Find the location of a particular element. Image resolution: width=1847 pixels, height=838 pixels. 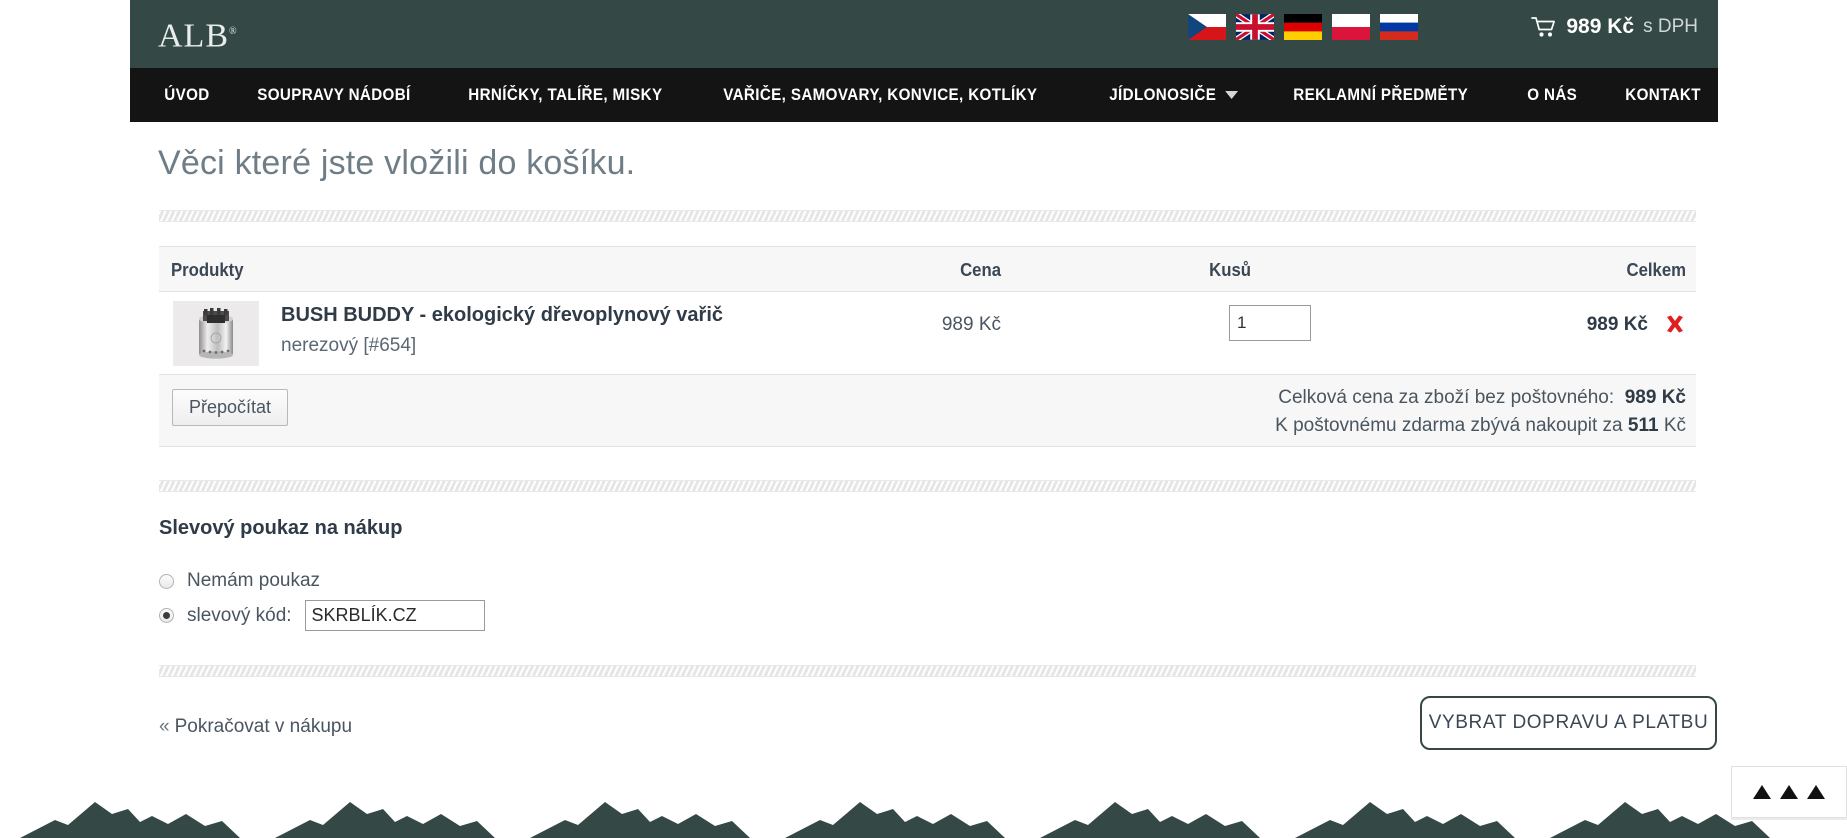

nav-label: O NÁS is located at coordinates (1552, 95).